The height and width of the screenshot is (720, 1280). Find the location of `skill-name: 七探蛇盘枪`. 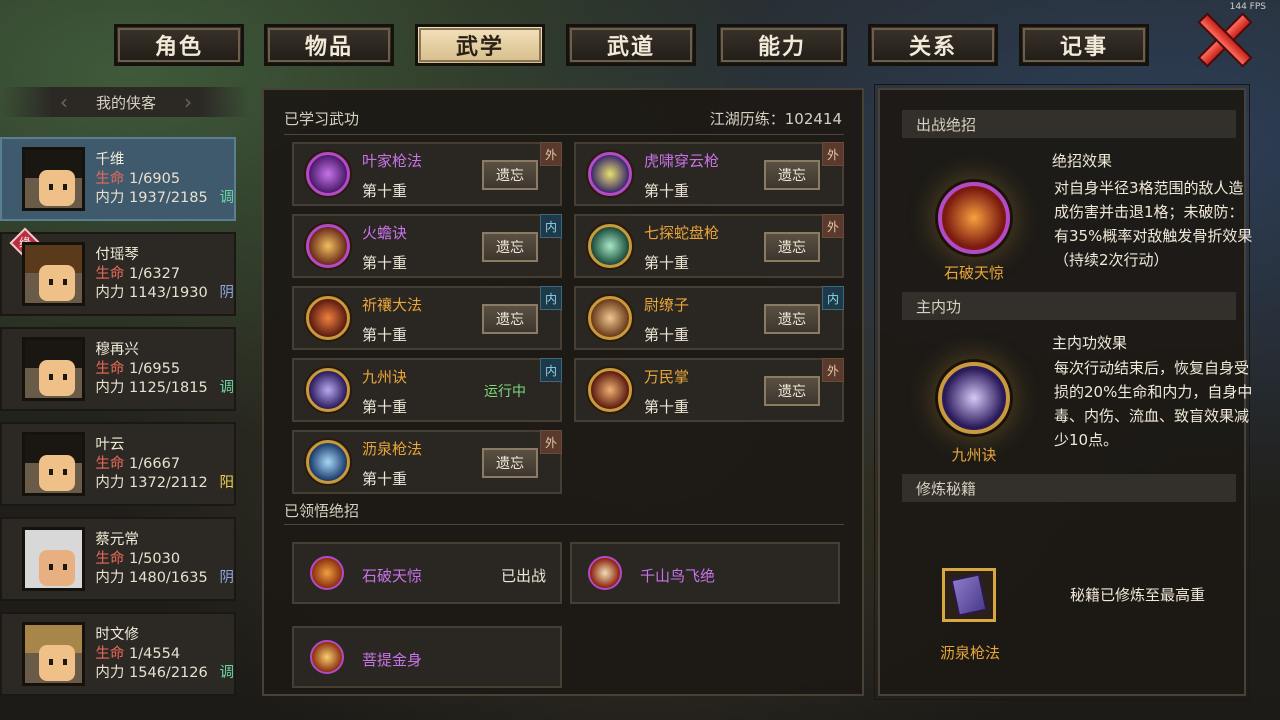

skill-name: 七探蛇盘枪 is located at coordinates (682, 233).